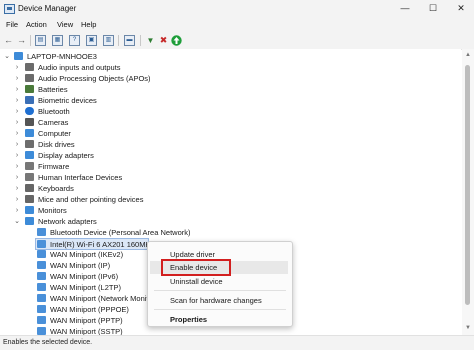 This screenshot has width=474, height=350. Describe the element at coordinates (9, 9) in the screenshot. I see `device-manager-icon` at that location.